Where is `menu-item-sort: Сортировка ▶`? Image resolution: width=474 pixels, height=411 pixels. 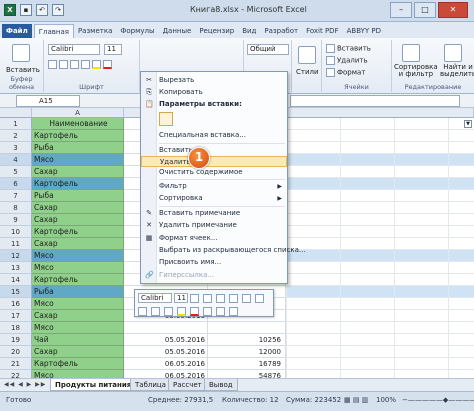 menu-item-sort: Сортировка ▶ is located at coordinates (214, 198).